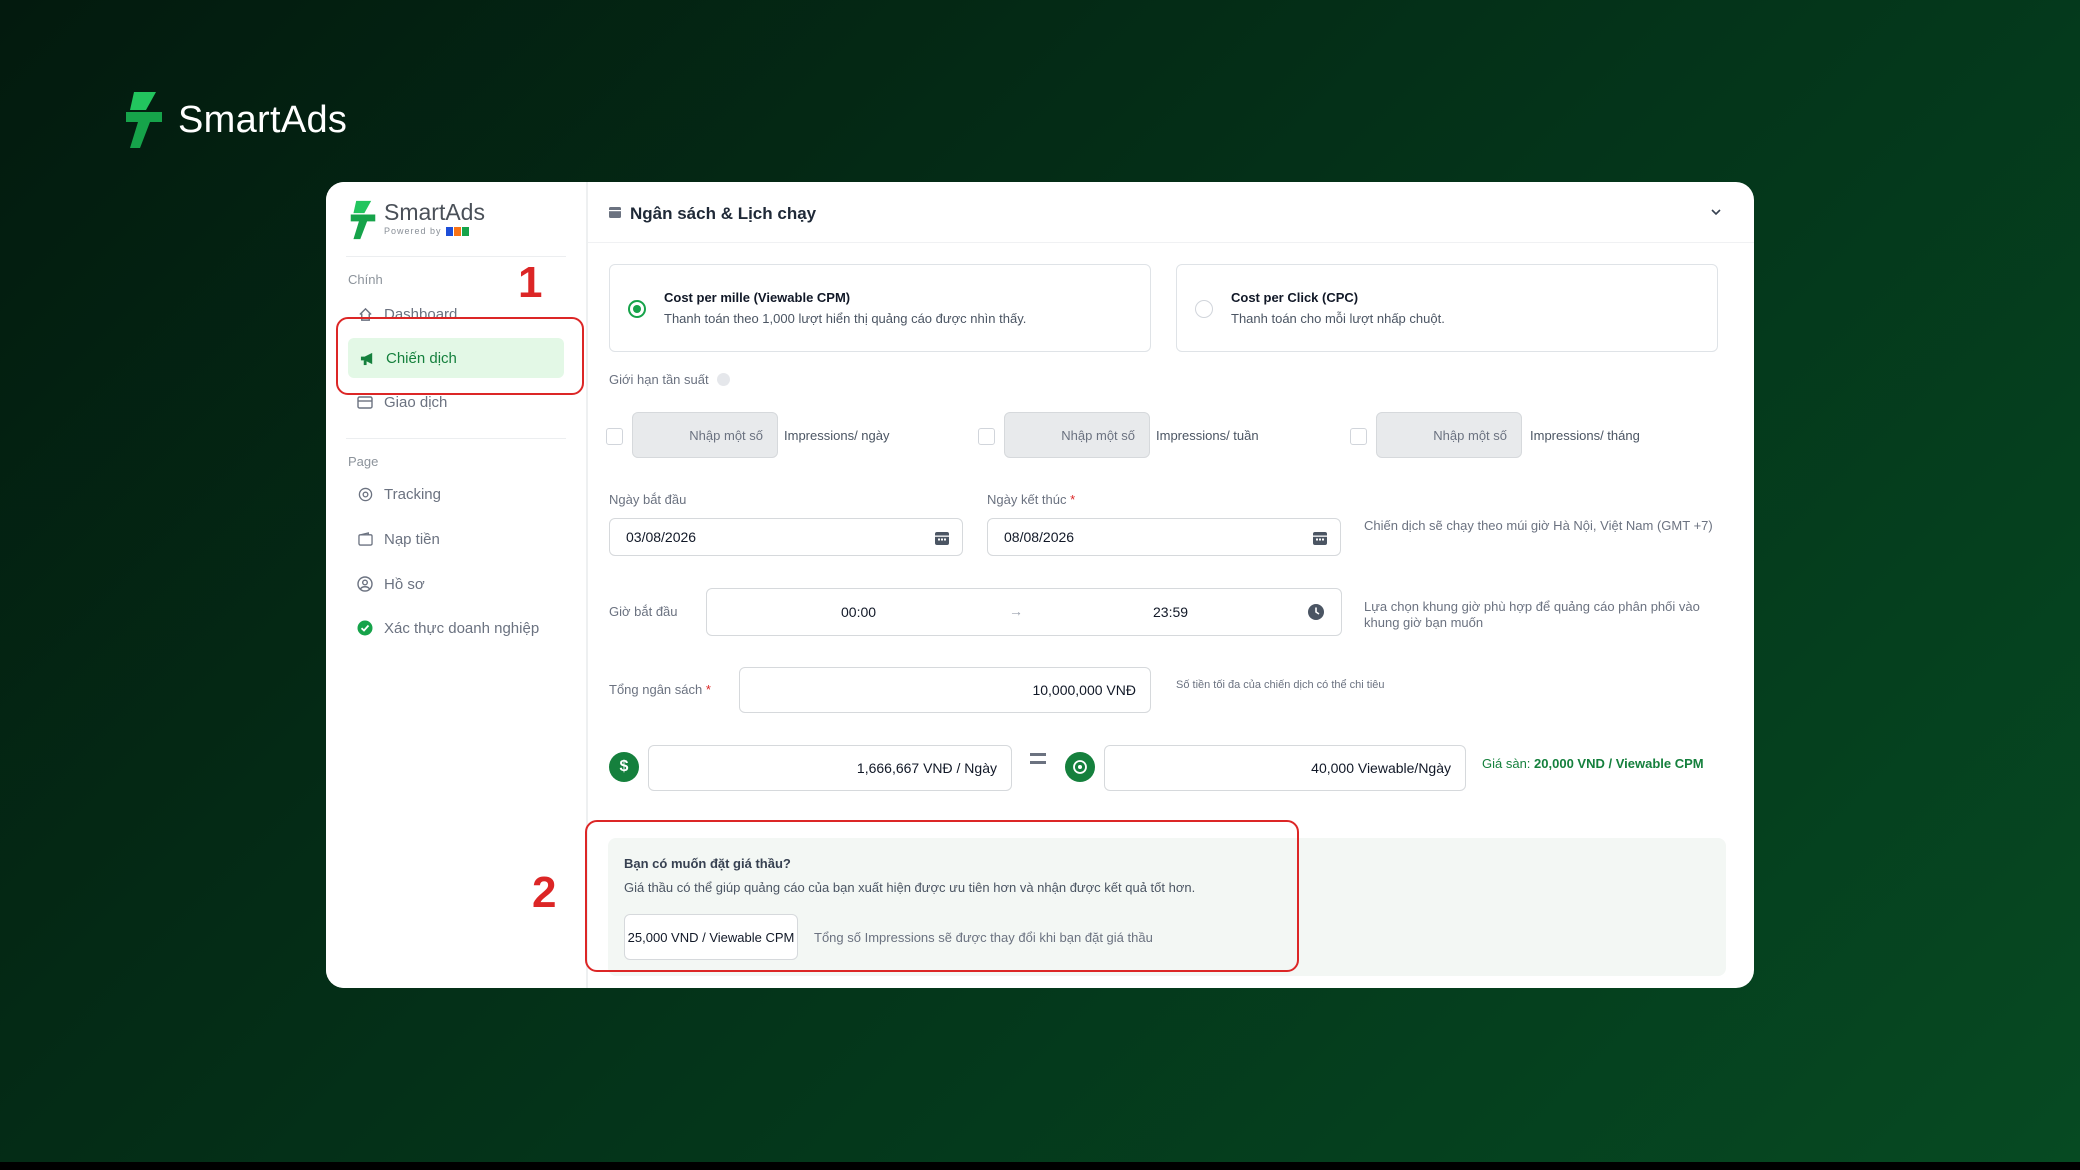  What do you see at coordinates (1024, 612) in the screenshot?
I see `time-range-input: 00:00 → 23:59` at bounding box center [1024, 612].